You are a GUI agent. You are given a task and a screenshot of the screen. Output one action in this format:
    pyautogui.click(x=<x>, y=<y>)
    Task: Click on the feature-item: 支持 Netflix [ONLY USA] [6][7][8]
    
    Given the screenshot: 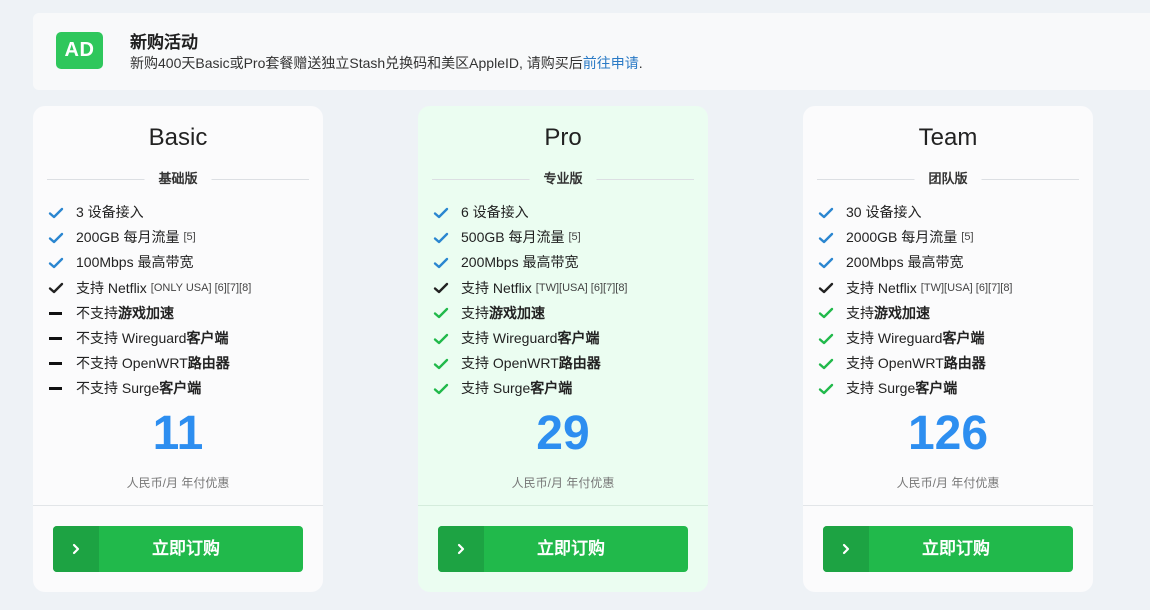 What is the action you would take?
    pyautogui.click(x=149, y=288)
    